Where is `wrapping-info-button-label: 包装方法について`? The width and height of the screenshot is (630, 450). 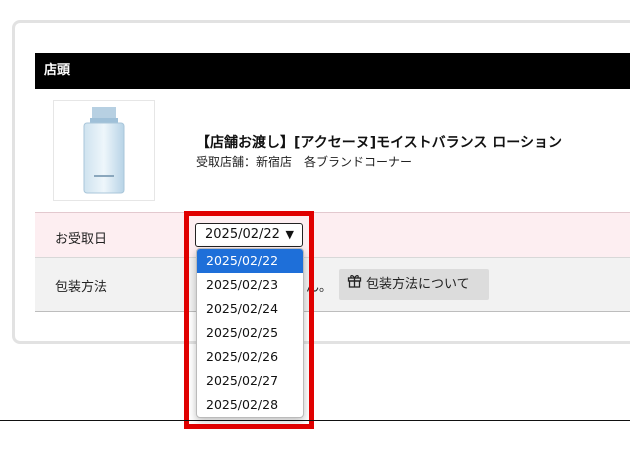 wrapping-info-button-label: 包装方法について is located at coordinates (418, 284).